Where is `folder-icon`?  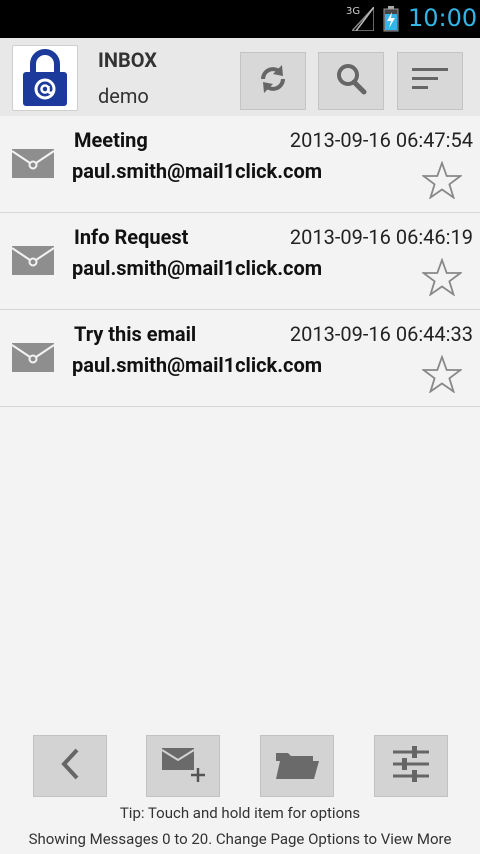 folder-icon is located at coordinates (297, 766).